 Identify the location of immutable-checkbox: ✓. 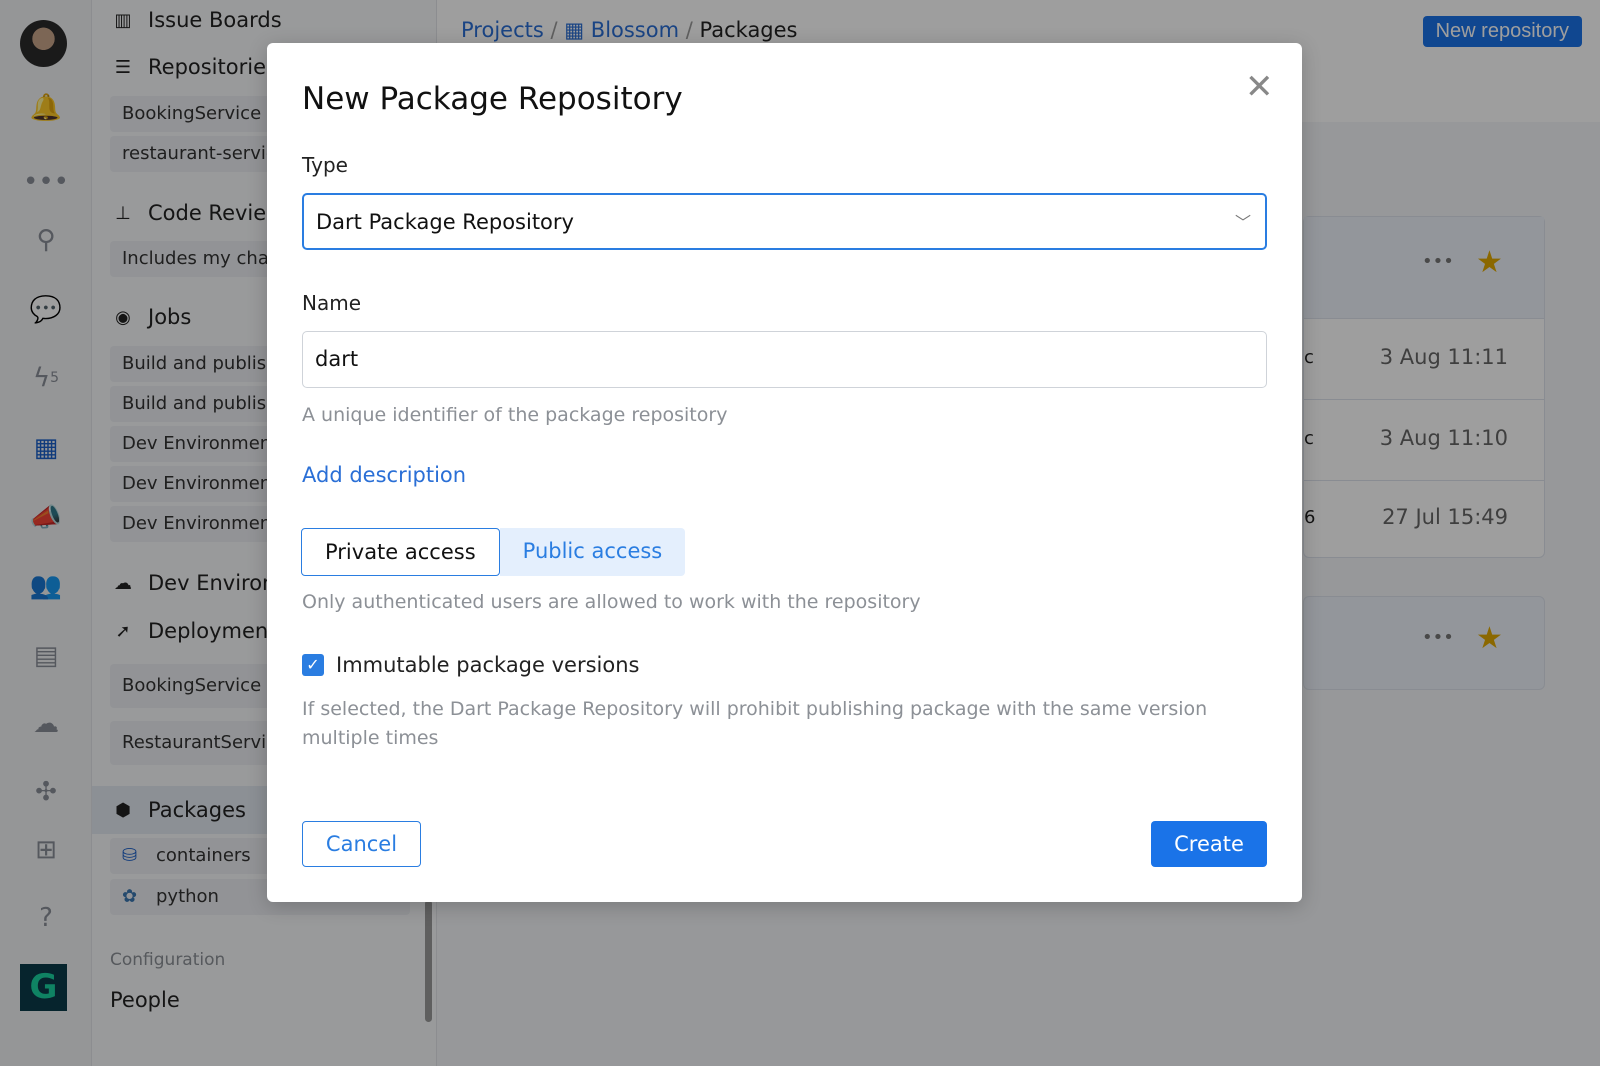
(313, 665).